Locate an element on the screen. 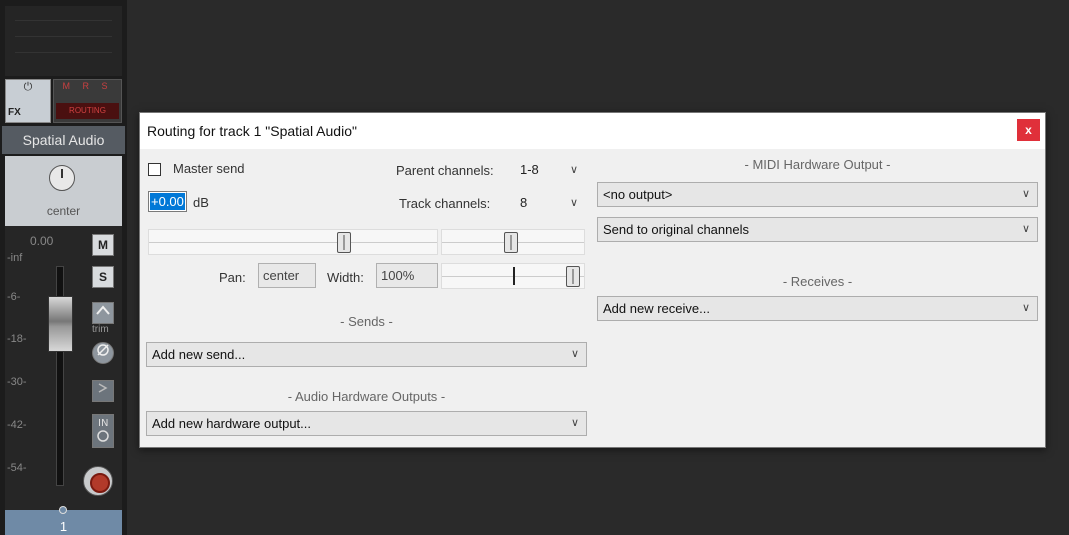  audio-hw-outputs-header: - Audio Hardware Outputs - is located at coordinates (366, 396).